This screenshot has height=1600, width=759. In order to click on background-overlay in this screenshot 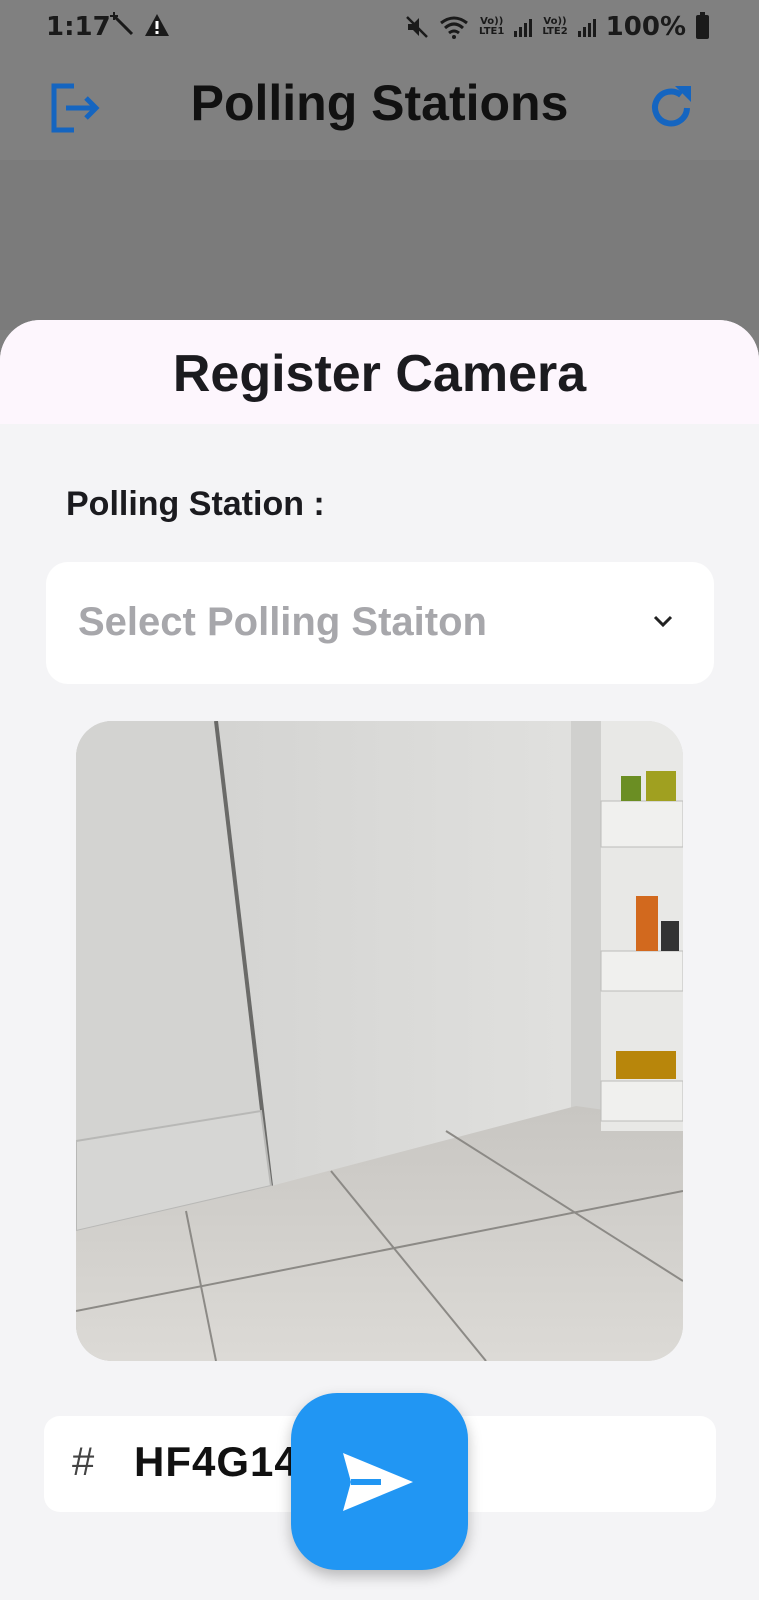, I will do `click(379, 245)`.